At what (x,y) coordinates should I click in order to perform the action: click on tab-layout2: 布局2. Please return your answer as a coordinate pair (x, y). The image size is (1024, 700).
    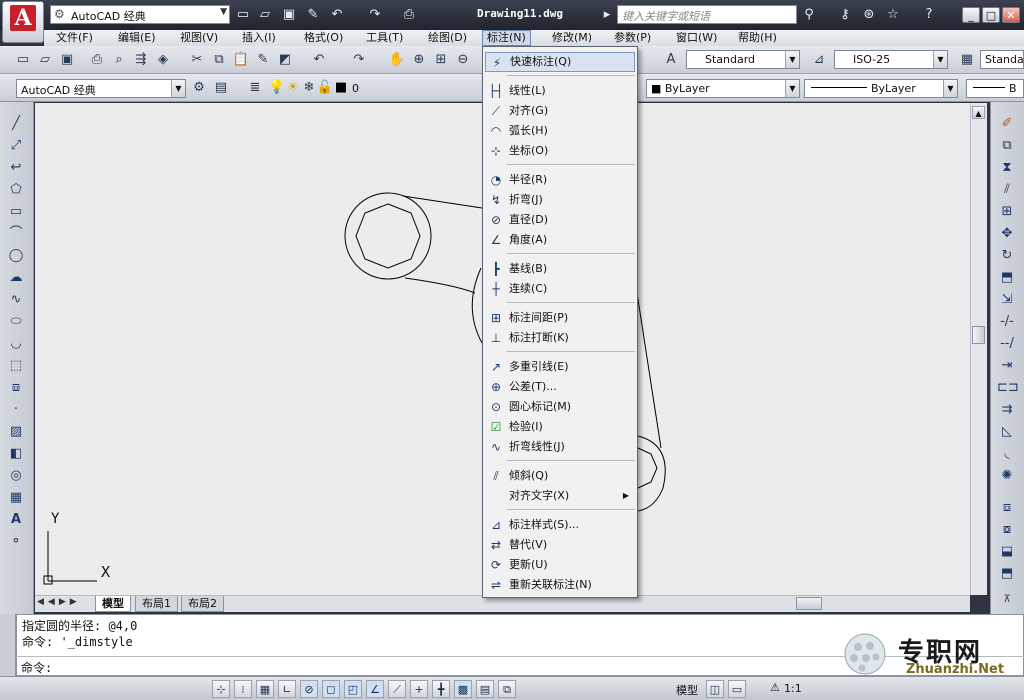
    Looking at the image, I should click on (202, 604).